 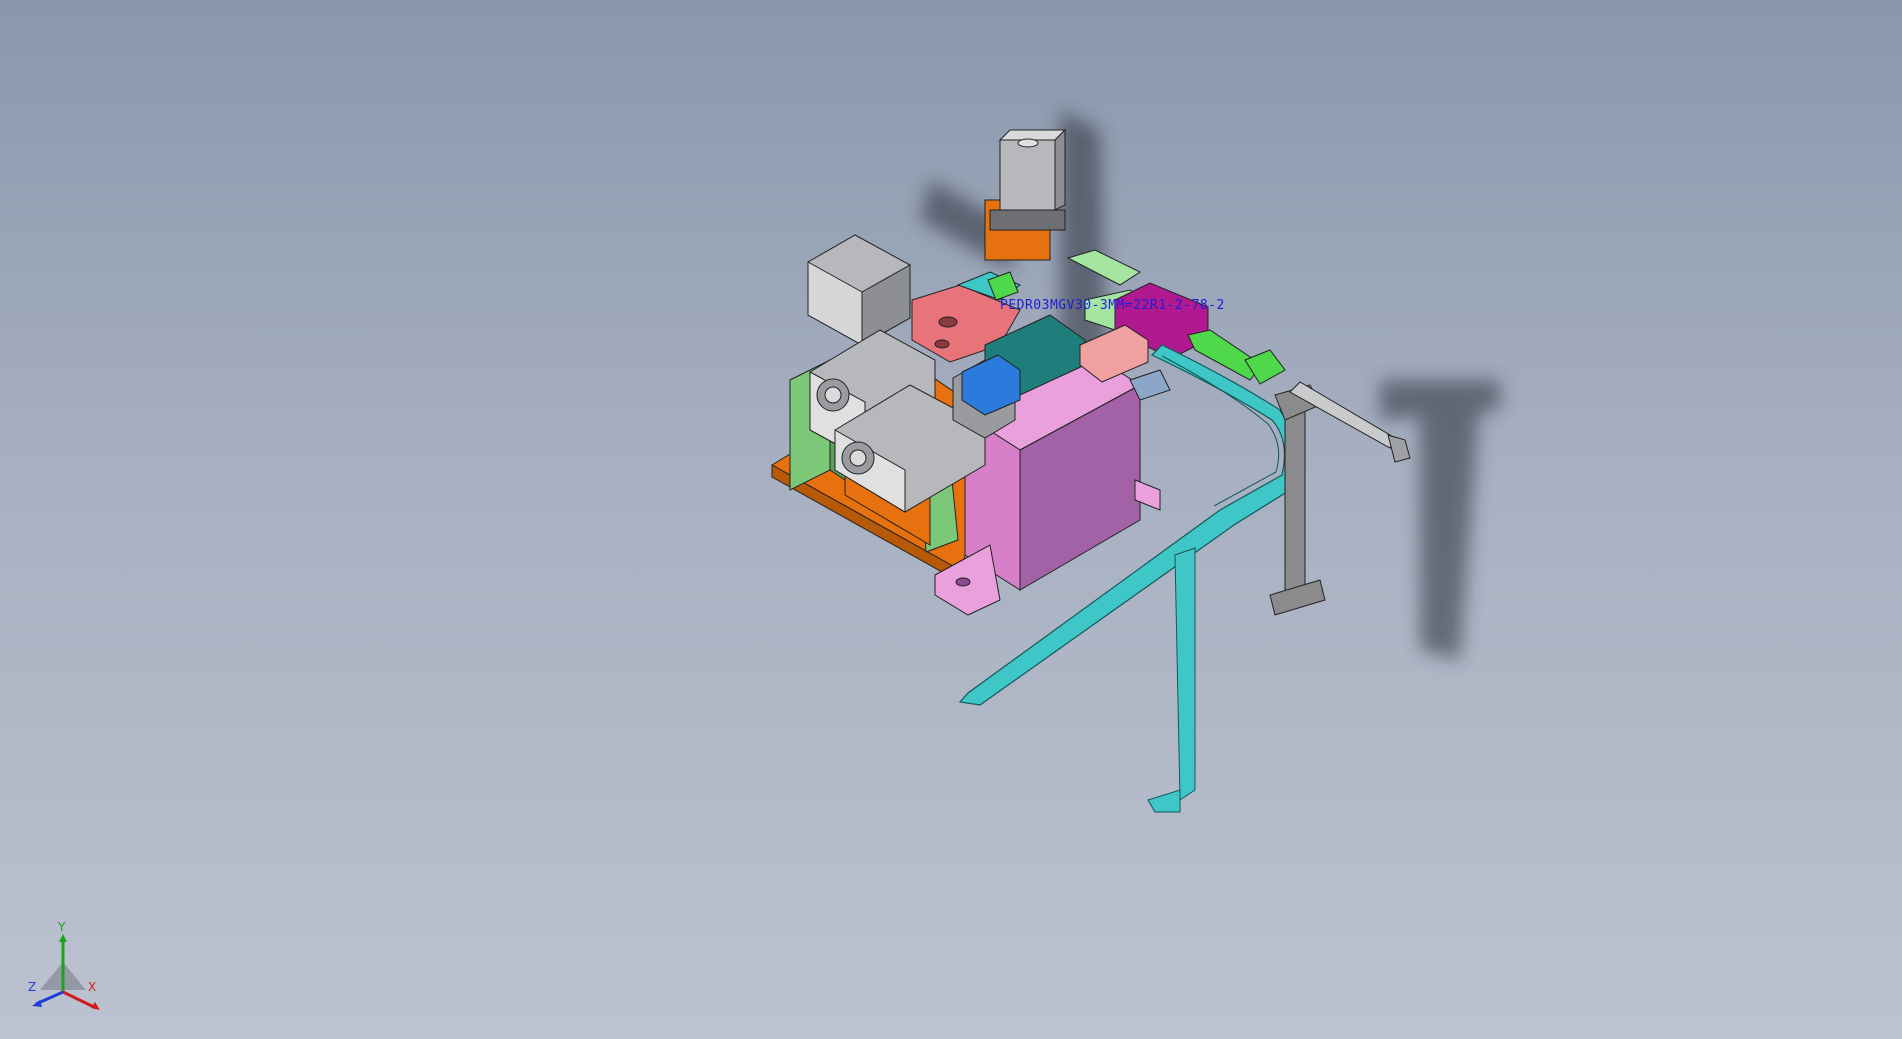 I want to click on model-annotation-label: PEDR03MGV30-3MM=22R1-2-78-2, so click(x=1112, y=305).